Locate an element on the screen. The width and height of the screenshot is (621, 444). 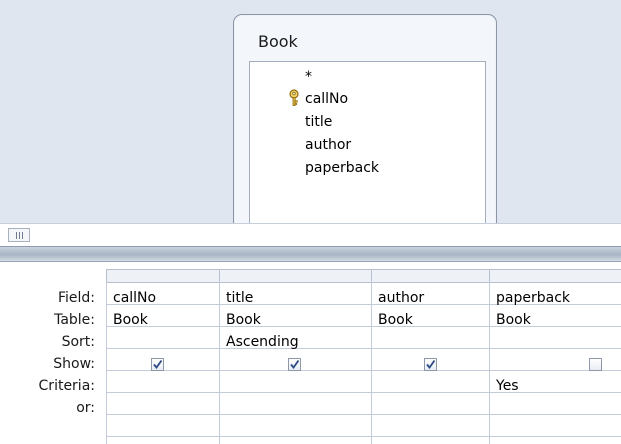
criteria-cell-paperback: Yes is located at coordinates (504, 386).